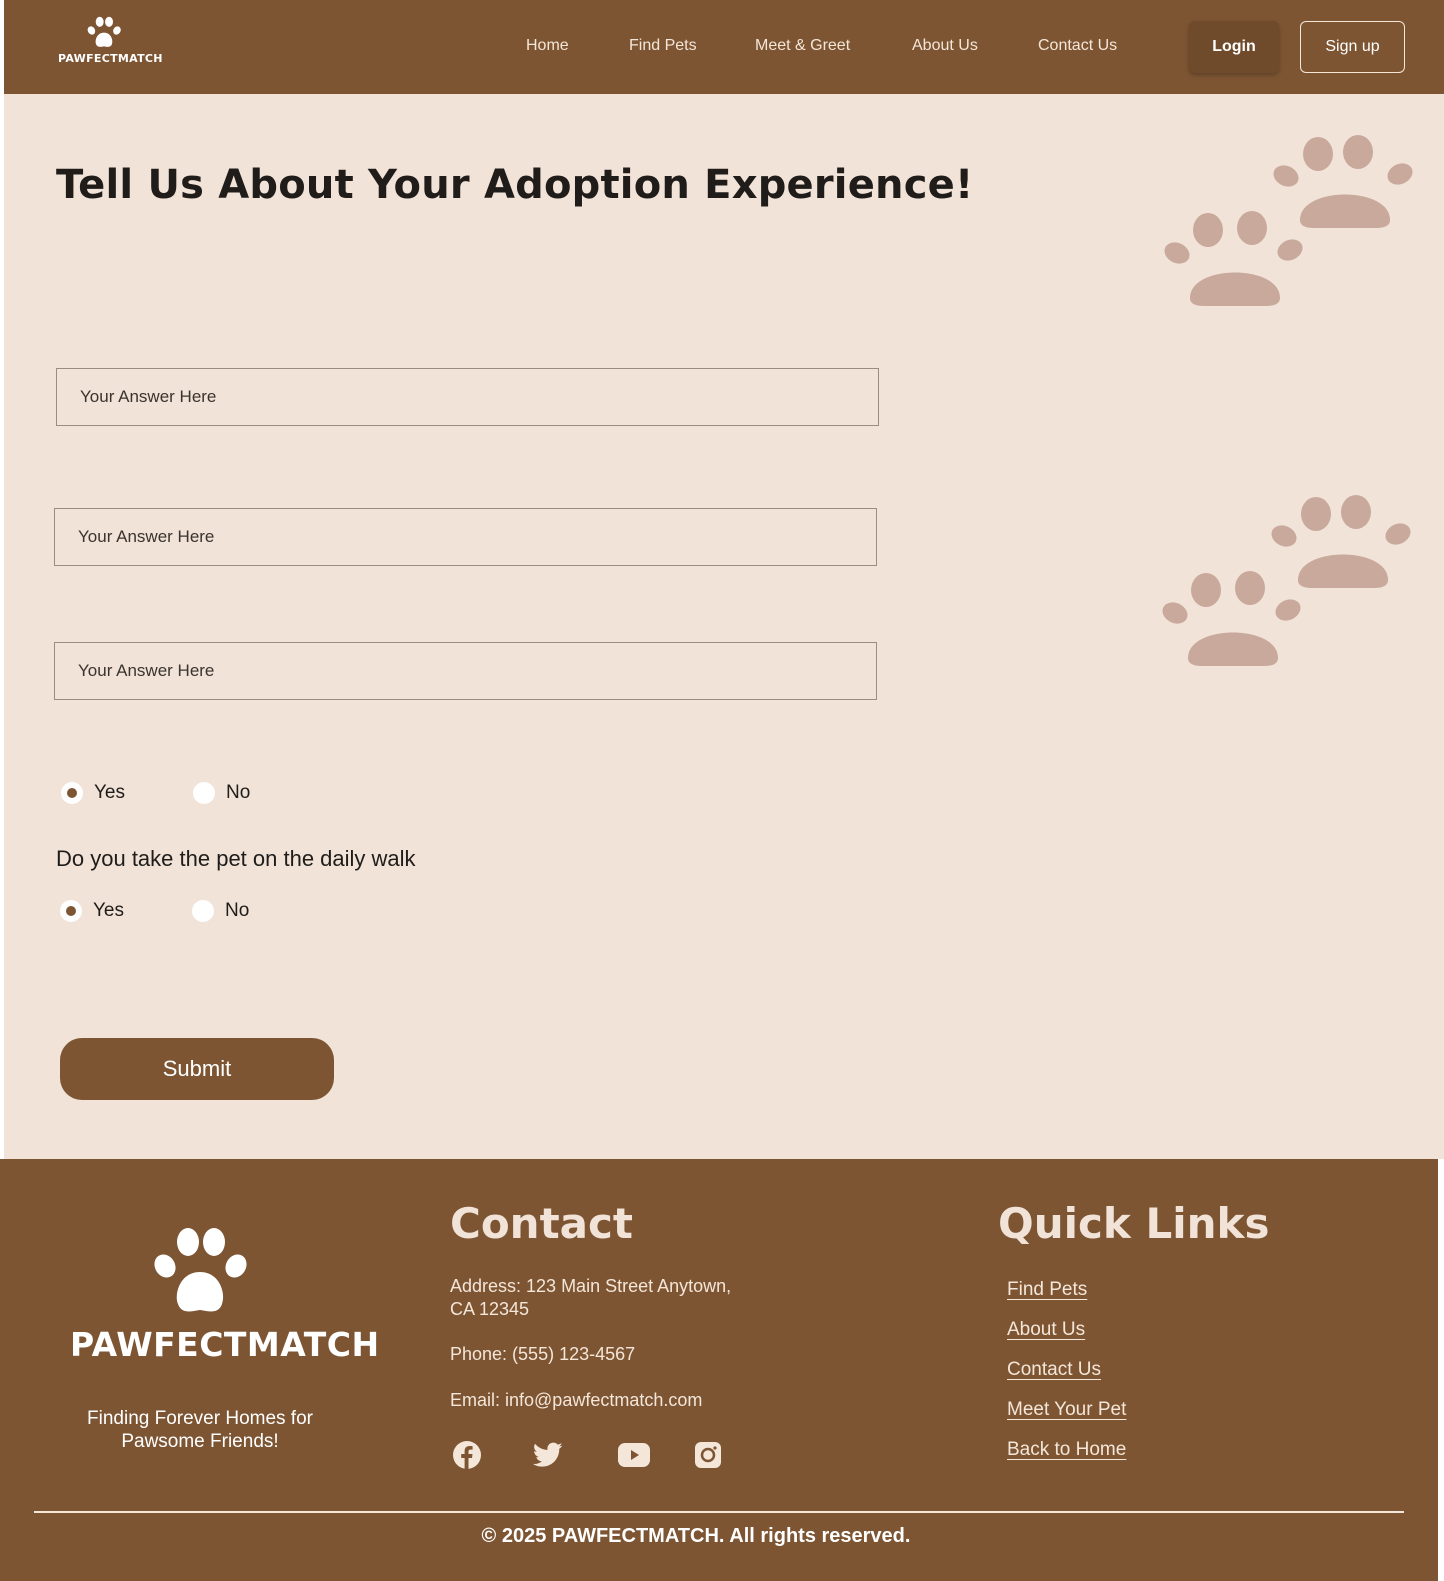 The width and height of the screenshot is (1444, 1581). What do you see at coordinates (634, 1455) in the screenshot?
I see `youtube-icon` at bounding box center [634, 1455].